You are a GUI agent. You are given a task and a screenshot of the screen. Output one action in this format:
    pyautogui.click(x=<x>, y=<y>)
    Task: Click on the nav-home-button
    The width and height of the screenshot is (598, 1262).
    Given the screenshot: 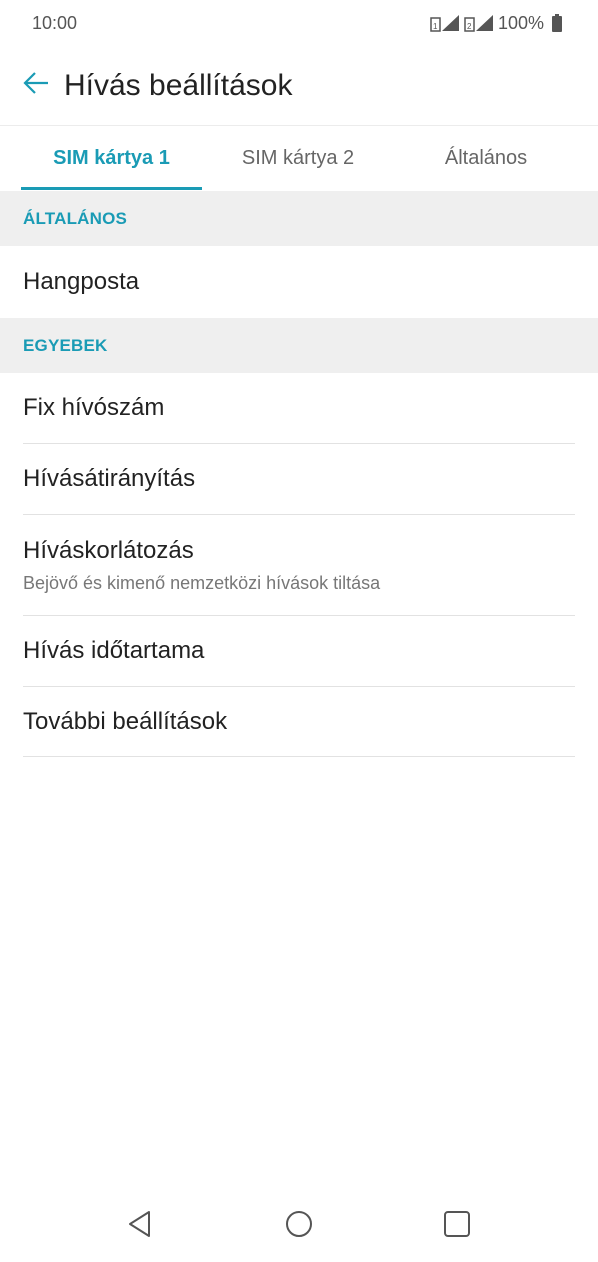 What is the action you would take?
    pyautogui.click(x=299, y=1226)
    